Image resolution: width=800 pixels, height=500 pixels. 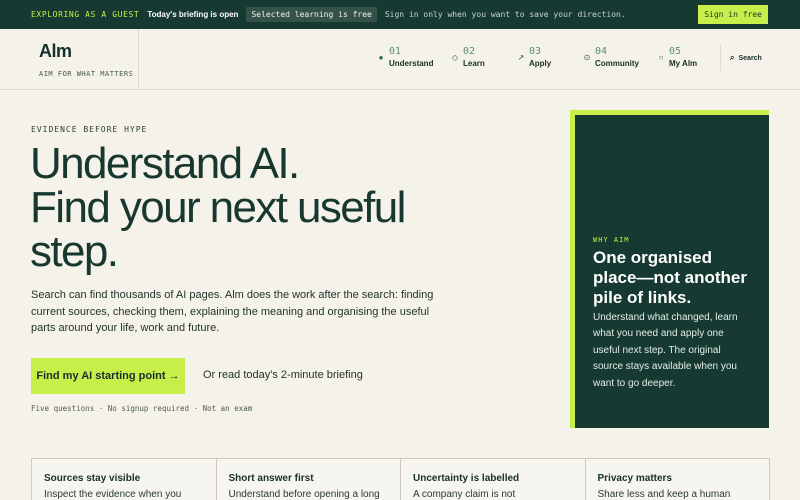 What do you see at coordinates (311, 14) in the screenshot?
I see `free-learning-pill: Selected learning is free` at bounding box center [311, 14].